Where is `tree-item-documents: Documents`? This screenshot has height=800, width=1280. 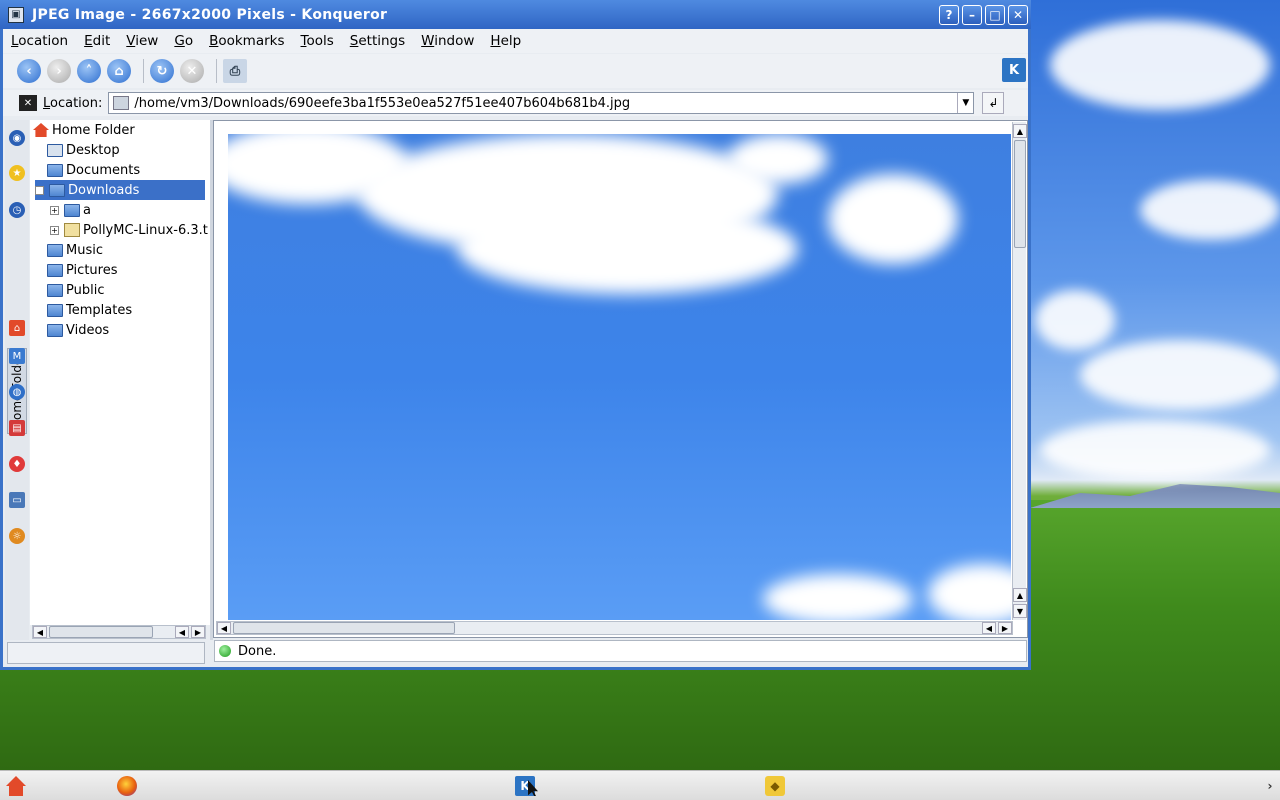 tree-item-documents: Documents is located at coordinates (93, 170).